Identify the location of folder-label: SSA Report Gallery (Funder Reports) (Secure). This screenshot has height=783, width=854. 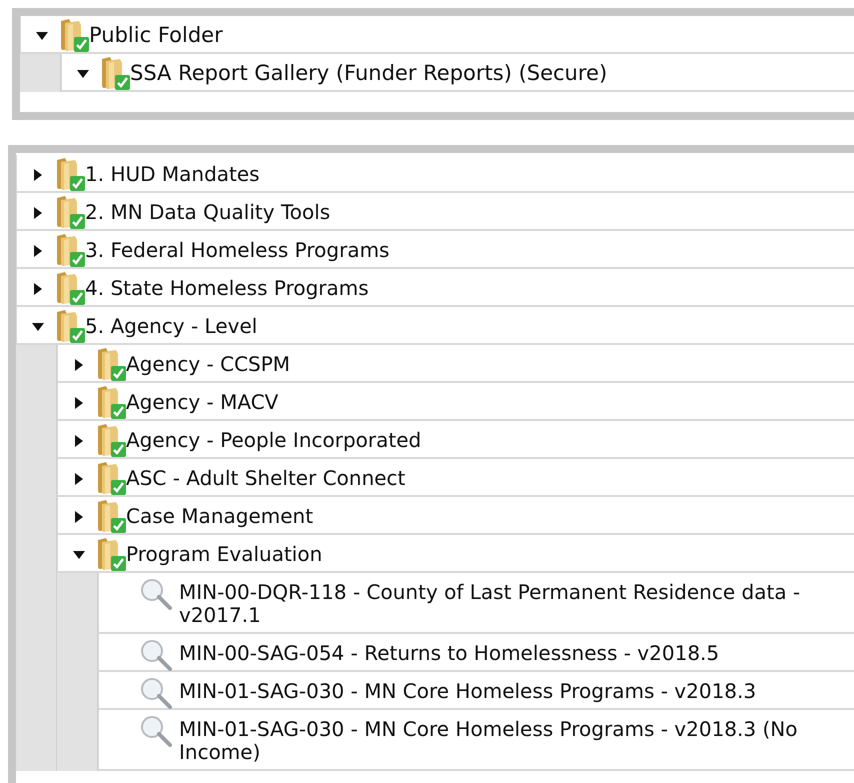
(369, 73).